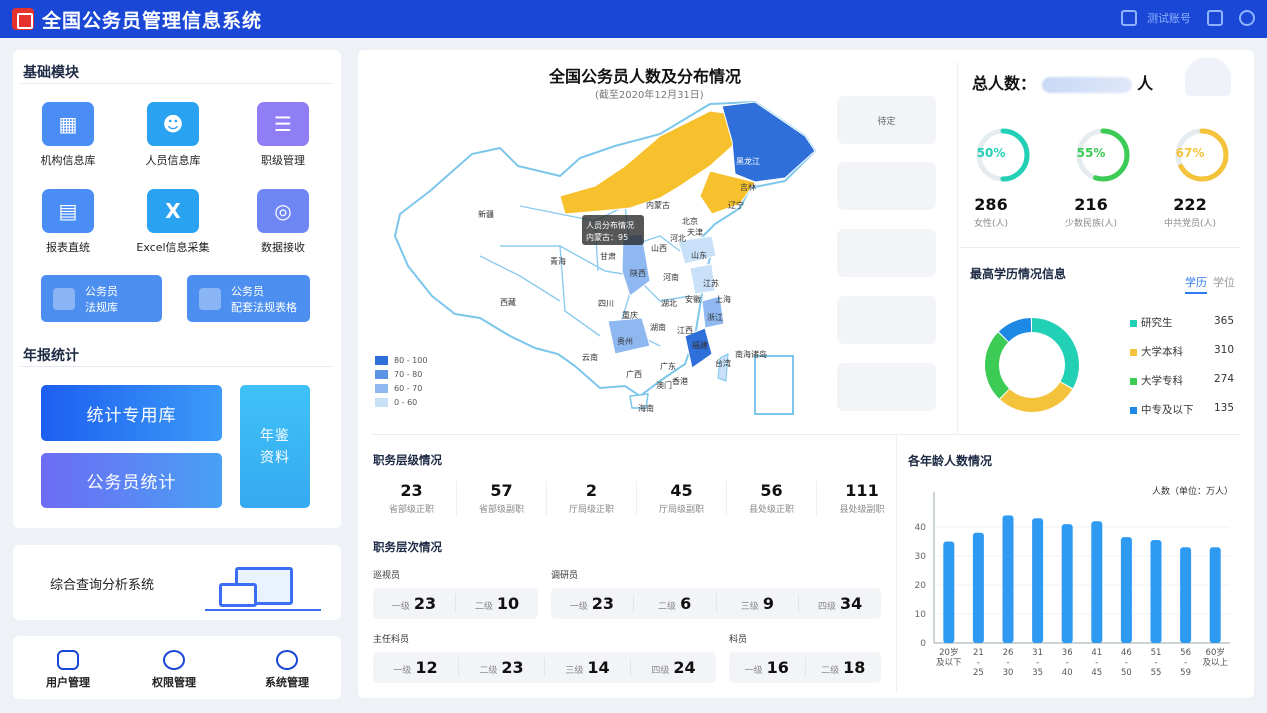 This screenshot has width=1267, height=713. Describe the element at coordinates (736, 205) in the screenshot. I see `region-label: 辽宁` at that location.